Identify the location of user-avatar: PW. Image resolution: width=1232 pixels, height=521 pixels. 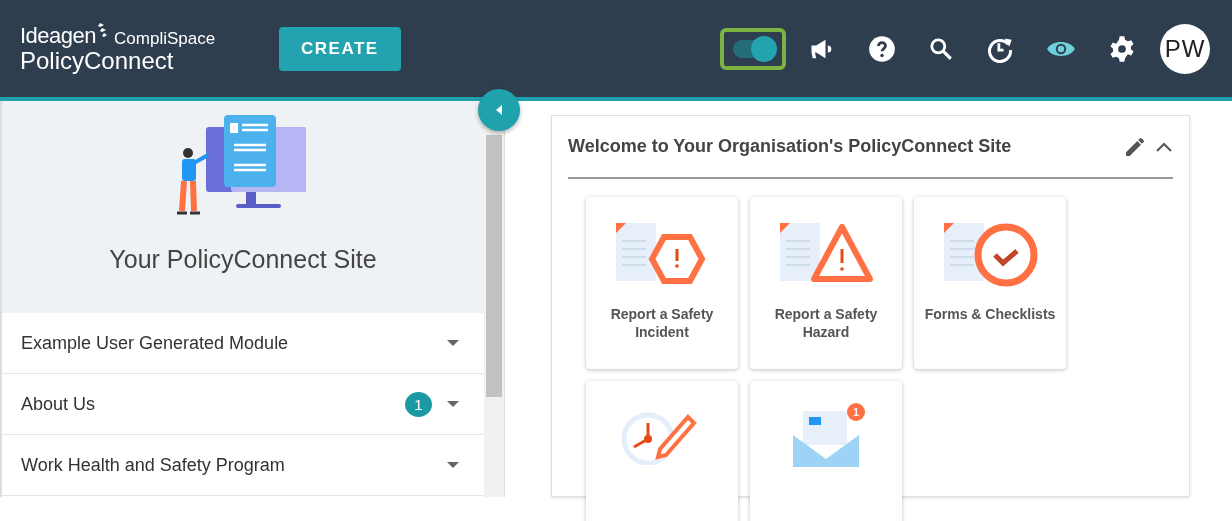
(1185, 48).